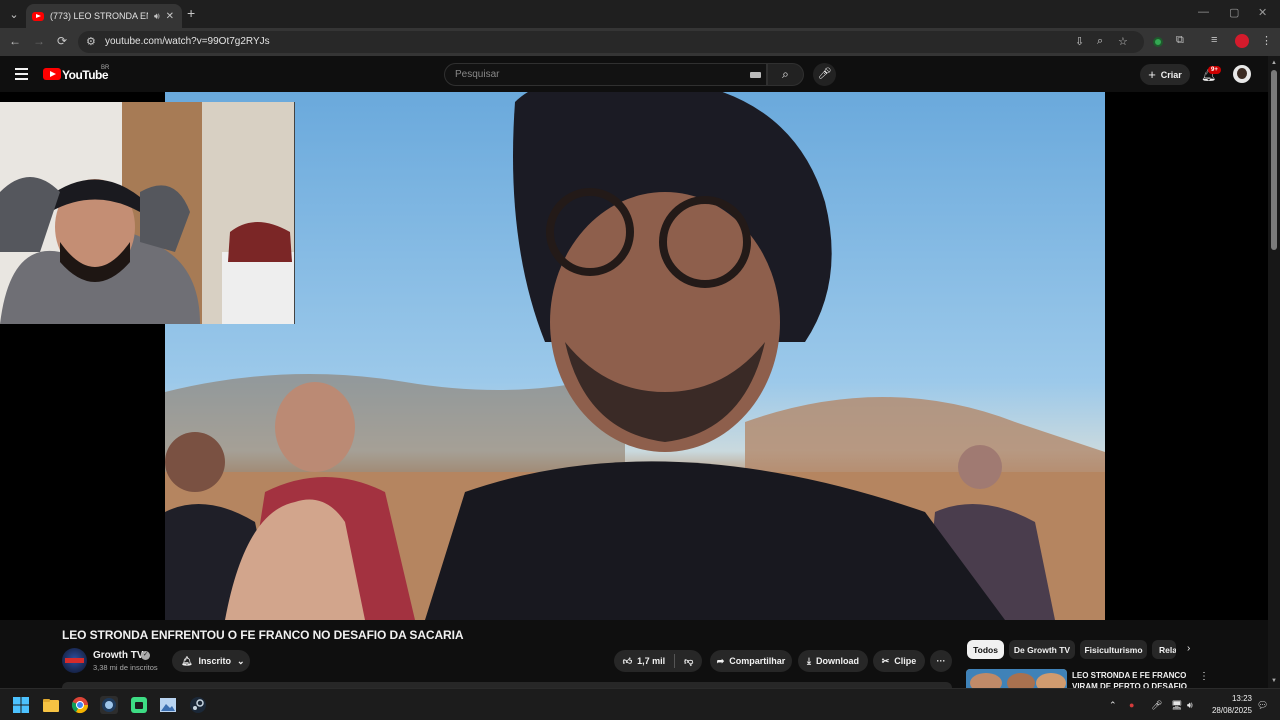 The image size is (1280, 720). I want to click on tray-app-icon: ●, so click(1131, 705).